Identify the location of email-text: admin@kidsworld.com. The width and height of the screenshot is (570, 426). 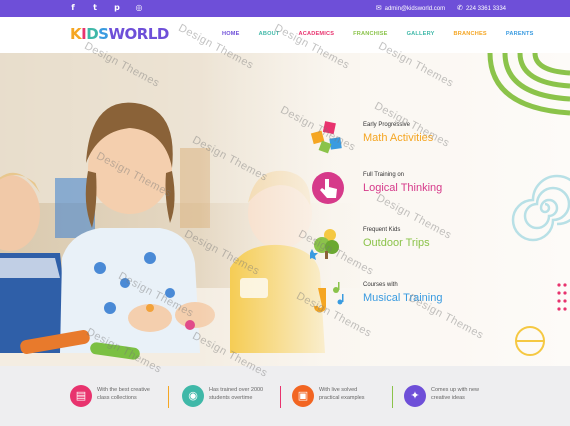
(415, 9).